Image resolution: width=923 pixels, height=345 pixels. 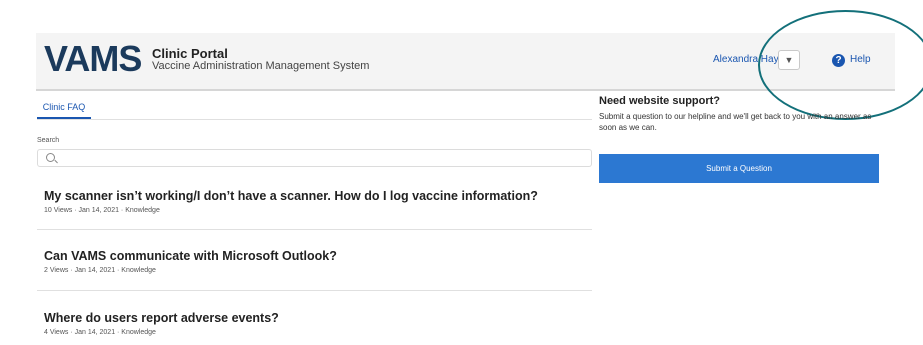 What do you see at coordinates (100, 270) in the screenshot?
I see `article-meta: 2 Views · Jan 14, 2021 · Knowledge` at bounding box center [100, 270].